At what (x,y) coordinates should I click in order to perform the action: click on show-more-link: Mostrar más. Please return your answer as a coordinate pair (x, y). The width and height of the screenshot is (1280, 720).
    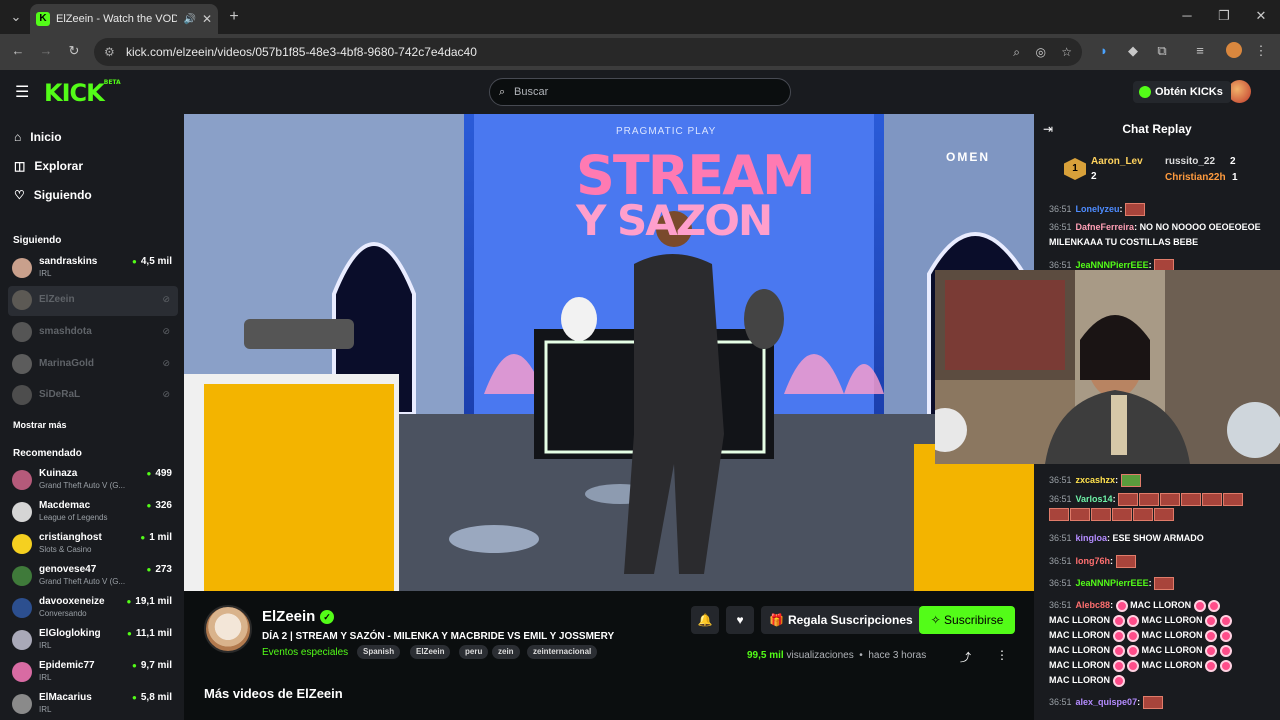
    Looking at the image, I should click on (40, 425).